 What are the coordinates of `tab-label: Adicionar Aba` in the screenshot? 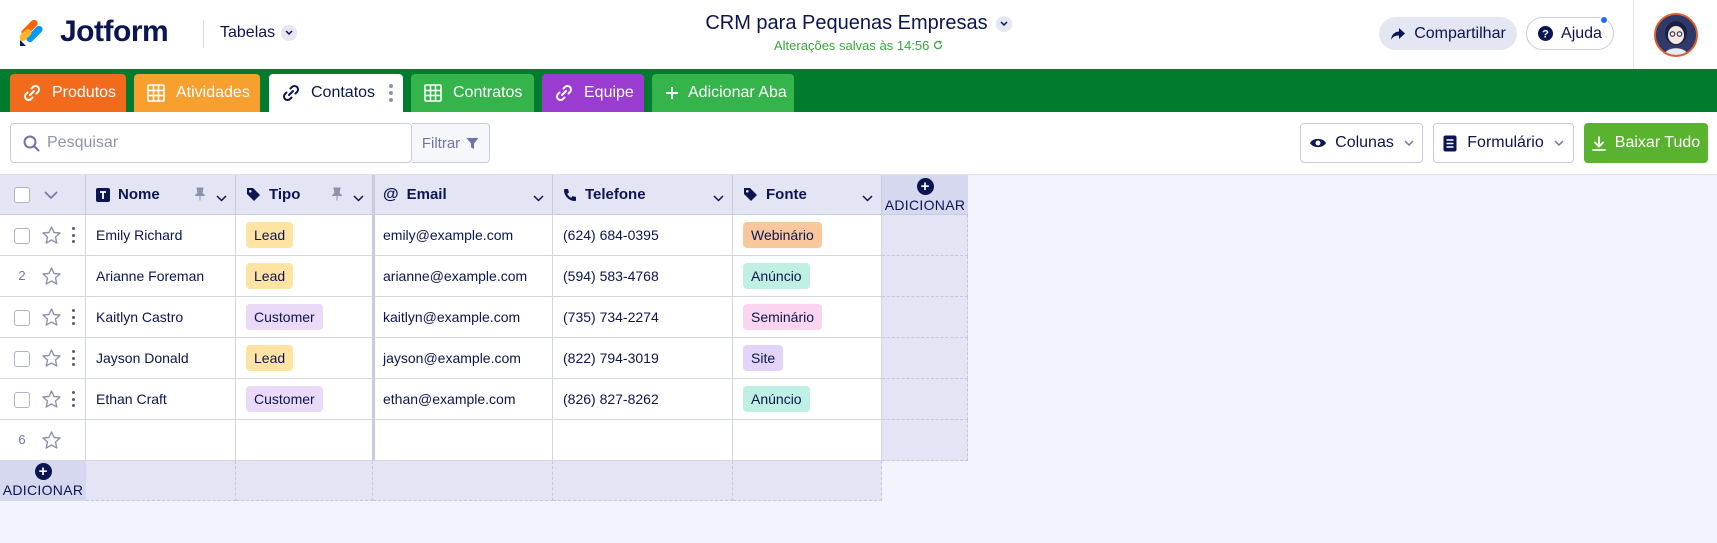 It's located at (737, 92).